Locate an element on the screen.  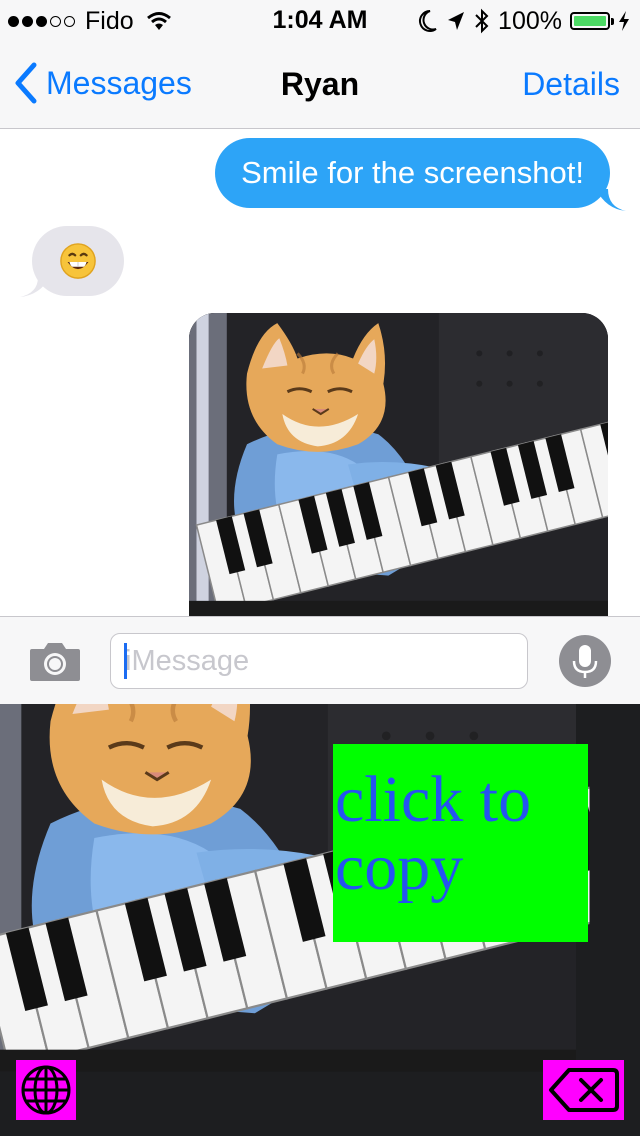
camera-icon is located at coordinates (55, 661).